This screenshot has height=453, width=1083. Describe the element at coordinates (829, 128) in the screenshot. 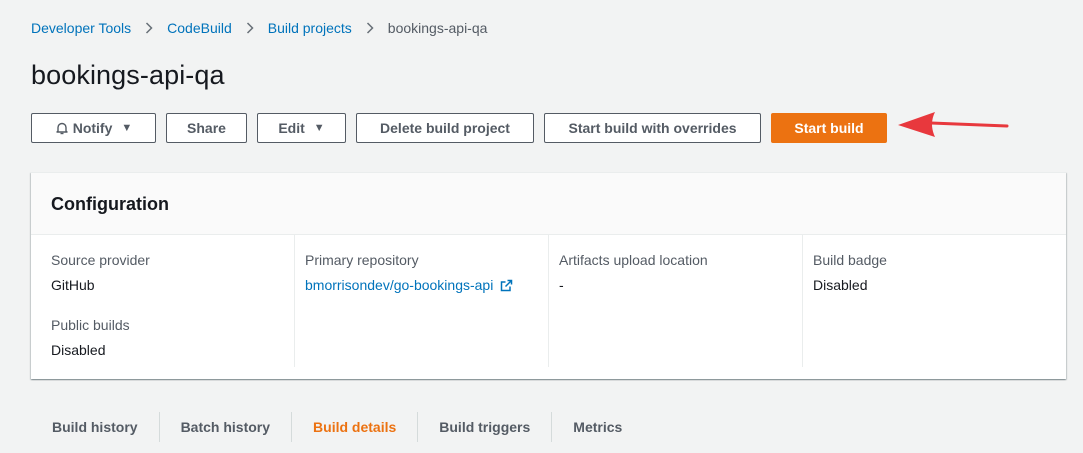

I see `start-build-button: Start build` at that location.